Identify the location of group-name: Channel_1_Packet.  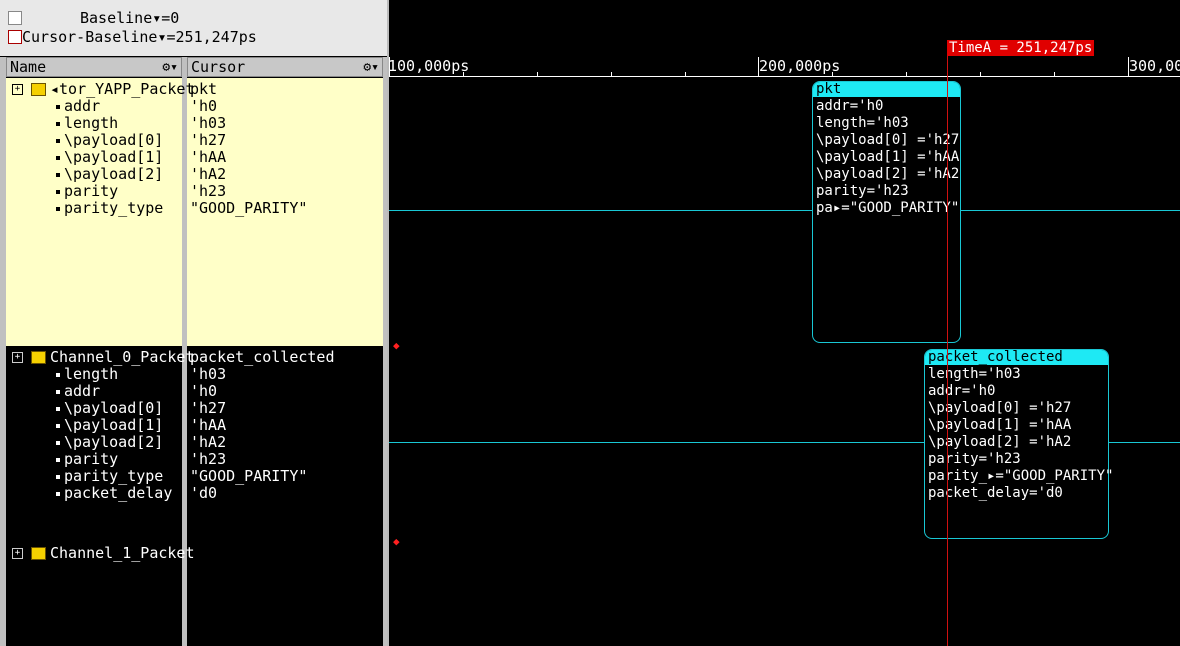
(122, 553).